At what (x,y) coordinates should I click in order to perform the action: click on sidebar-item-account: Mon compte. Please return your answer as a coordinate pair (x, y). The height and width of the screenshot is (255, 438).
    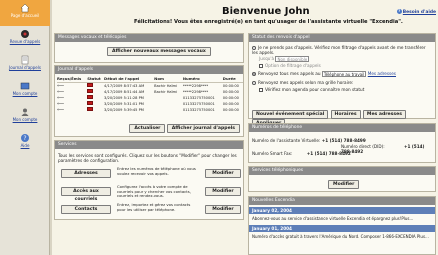
    Looking at the image, I should click on (25, 91).